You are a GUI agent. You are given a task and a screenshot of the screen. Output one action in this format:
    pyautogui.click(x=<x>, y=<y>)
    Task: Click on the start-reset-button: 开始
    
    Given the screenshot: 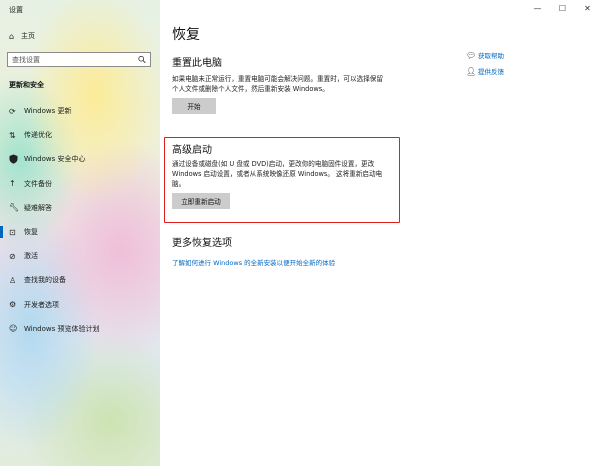 What is the action you would take?
    pyautogui.click(x=194, y=106)
    